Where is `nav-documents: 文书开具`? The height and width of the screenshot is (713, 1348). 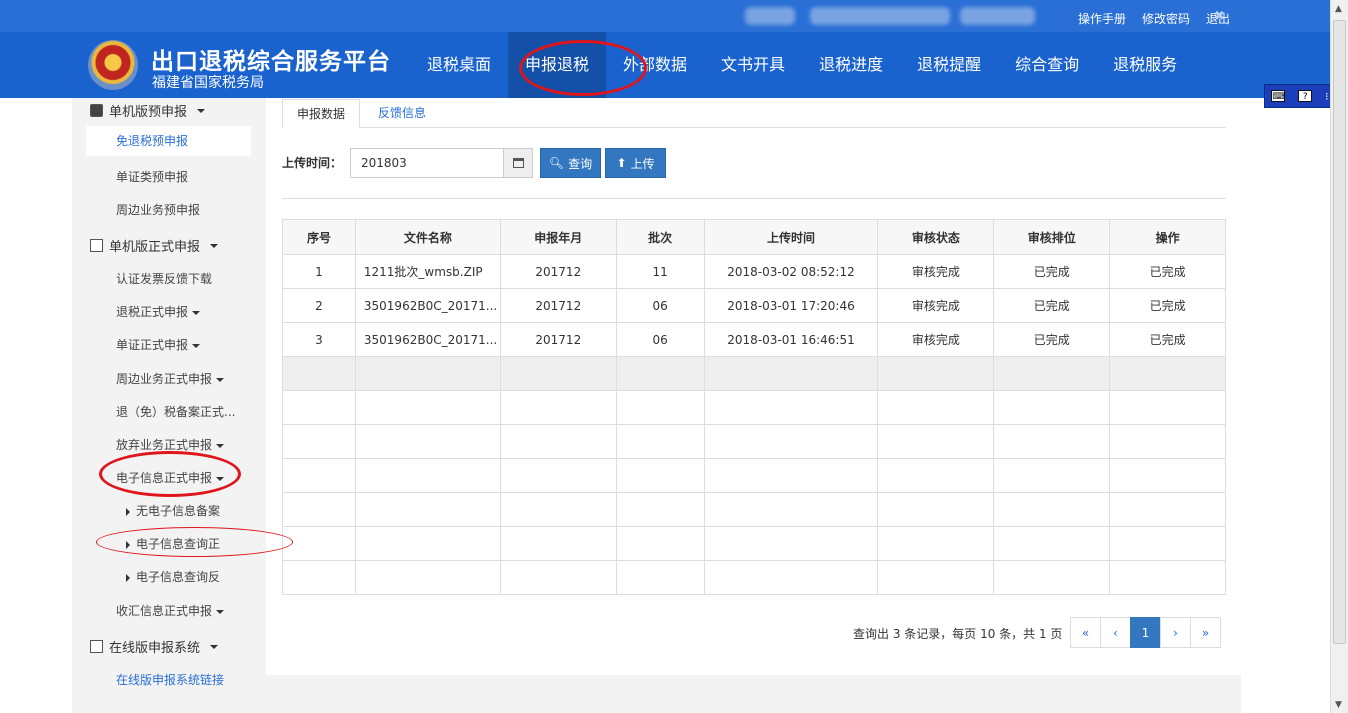
nav-documents: 文书开具 is located at coordinates (753, 65).